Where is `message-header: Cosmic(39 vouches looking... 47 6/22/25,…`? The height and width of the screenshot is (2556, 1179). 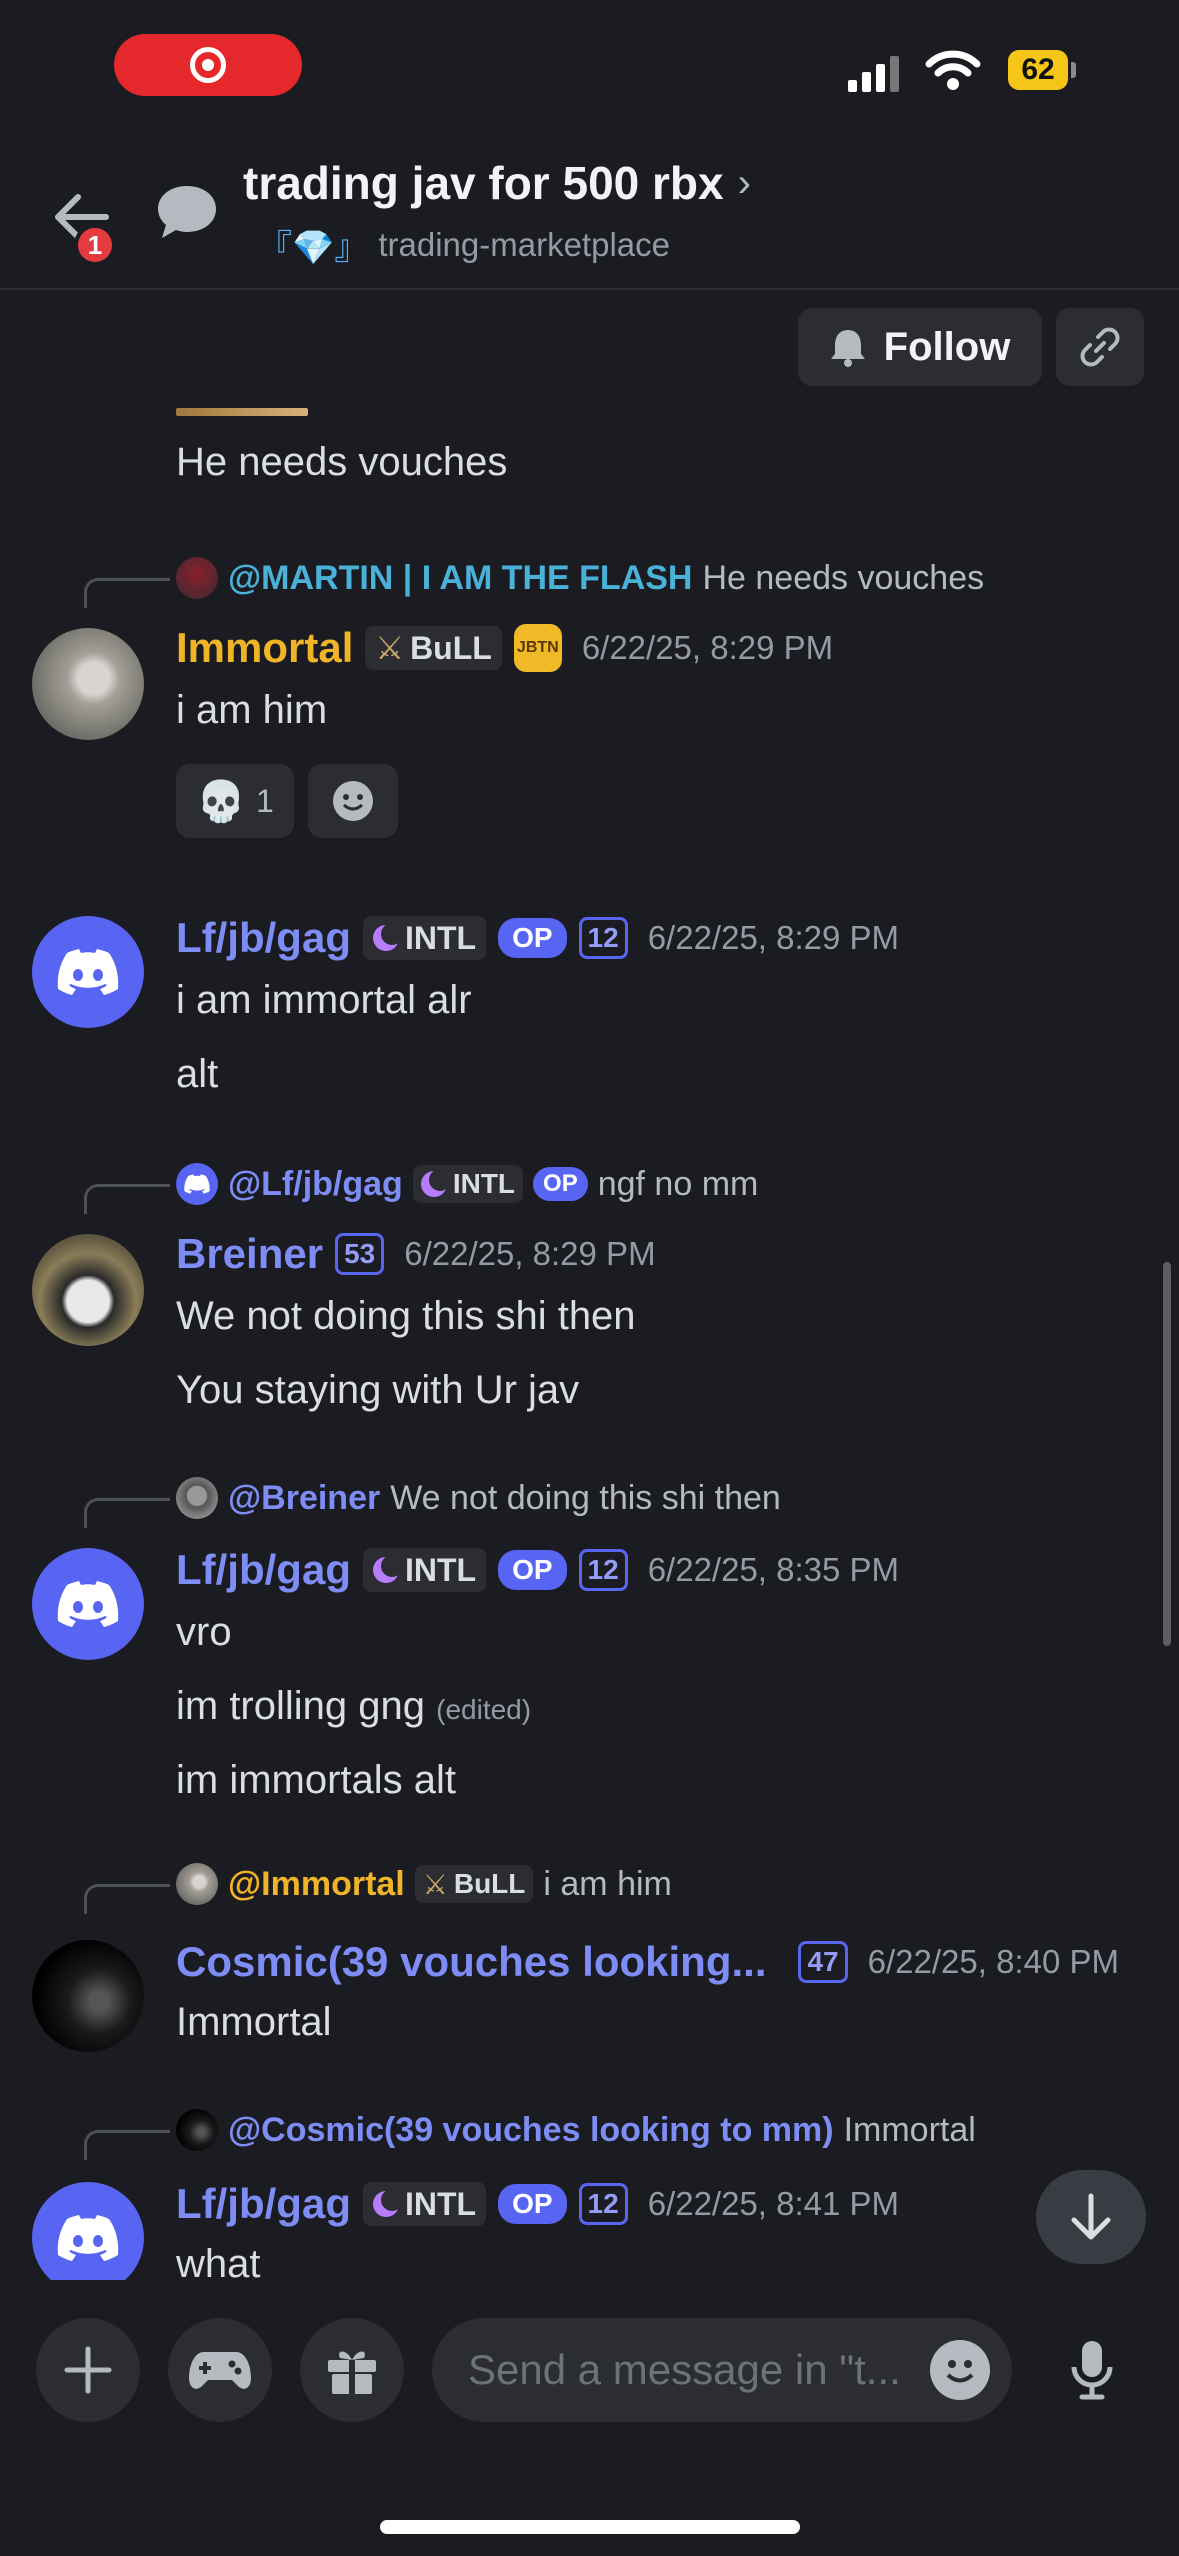 message-header: Cosmic(39 vouches looking... 47 6/22/25,… is located at coordinates (647, 1962).